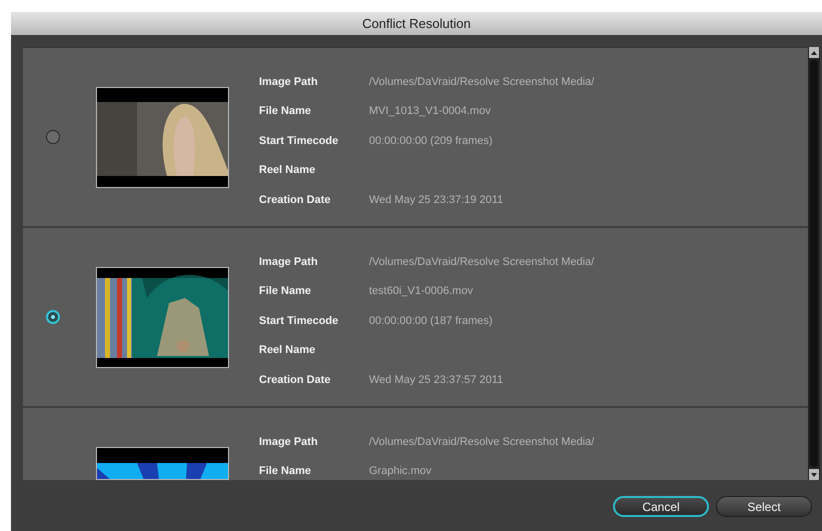  What do you see at coordinates (431, 141) in the screenshot?
I see `field-value: 00:00:00:00 (209 frames)` at bounding box center [431, 141].